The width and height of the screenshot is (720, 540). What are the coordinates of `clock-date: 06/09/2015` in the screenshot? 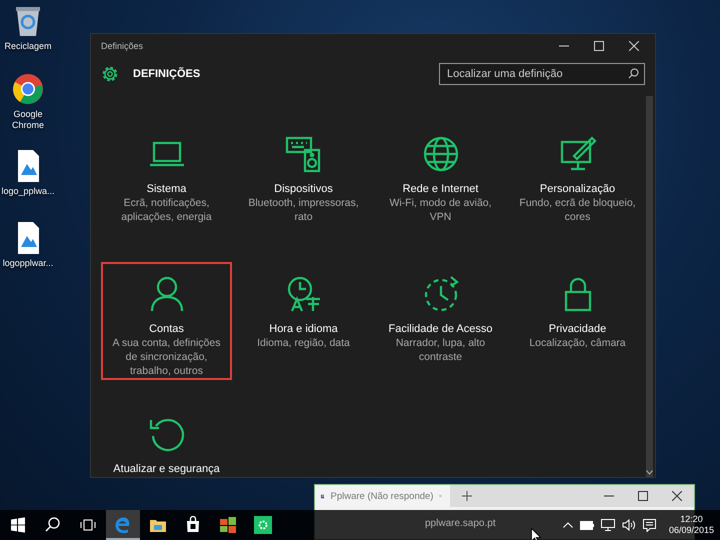 It's located at (691, 530).